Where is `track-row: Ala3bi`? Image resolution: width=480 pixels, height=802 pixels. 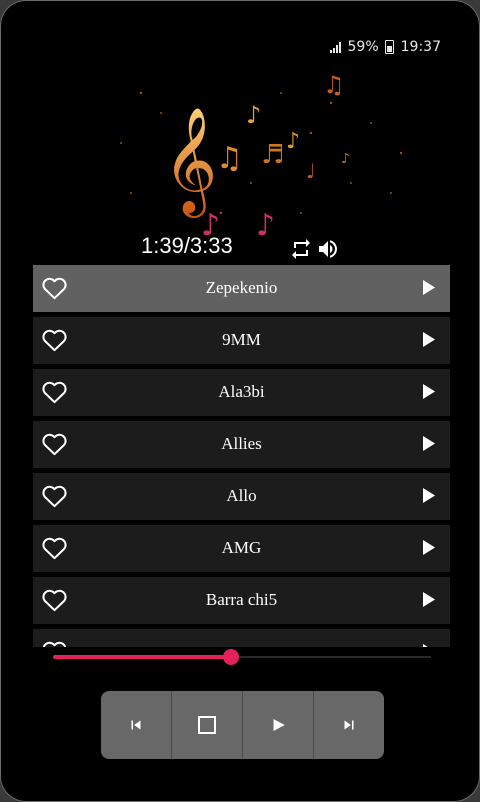
track-row: Ala3bi is located at coordinates (241, 392).